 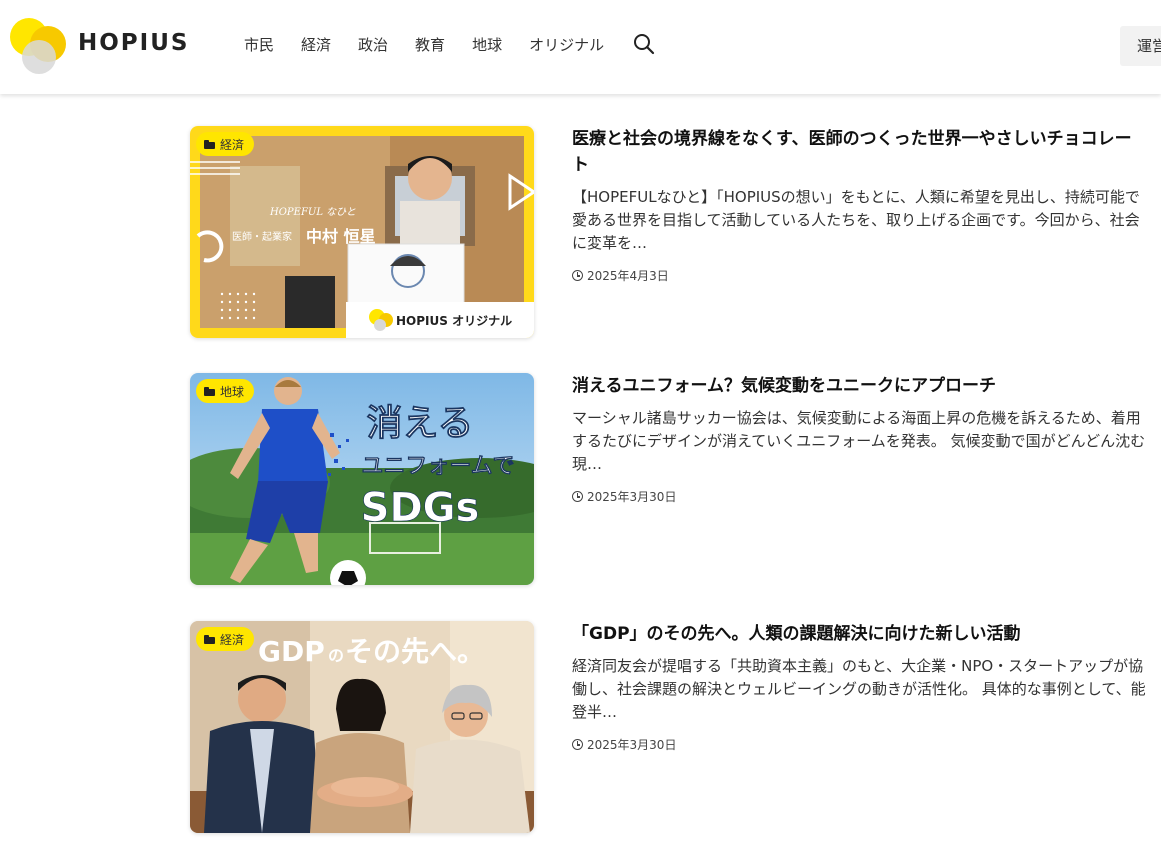 I want to click on site-logo: HOPIUS, so click(x=100, y=47).